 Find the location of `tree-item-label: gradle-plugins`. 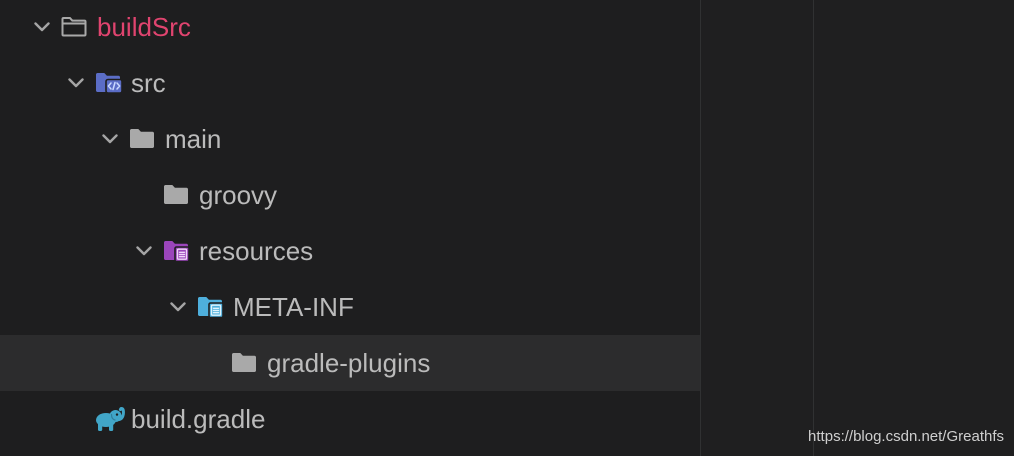

tree-item-label: gradle-plugins is located at coordinates (349, 363).